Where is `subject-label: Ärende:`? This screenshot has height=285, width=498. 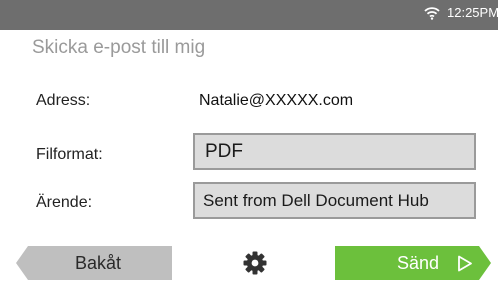
subject-label: Ärende: is located at coordinates (64, 202).